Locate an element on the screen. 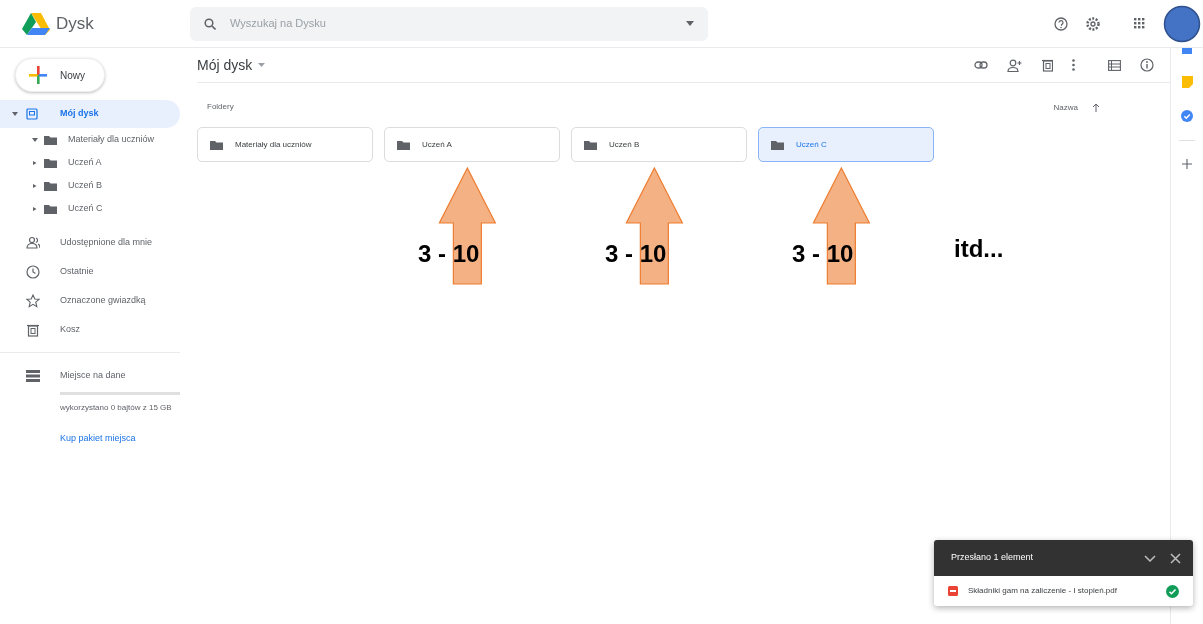  people-icon is located at coordinates (33, 242).